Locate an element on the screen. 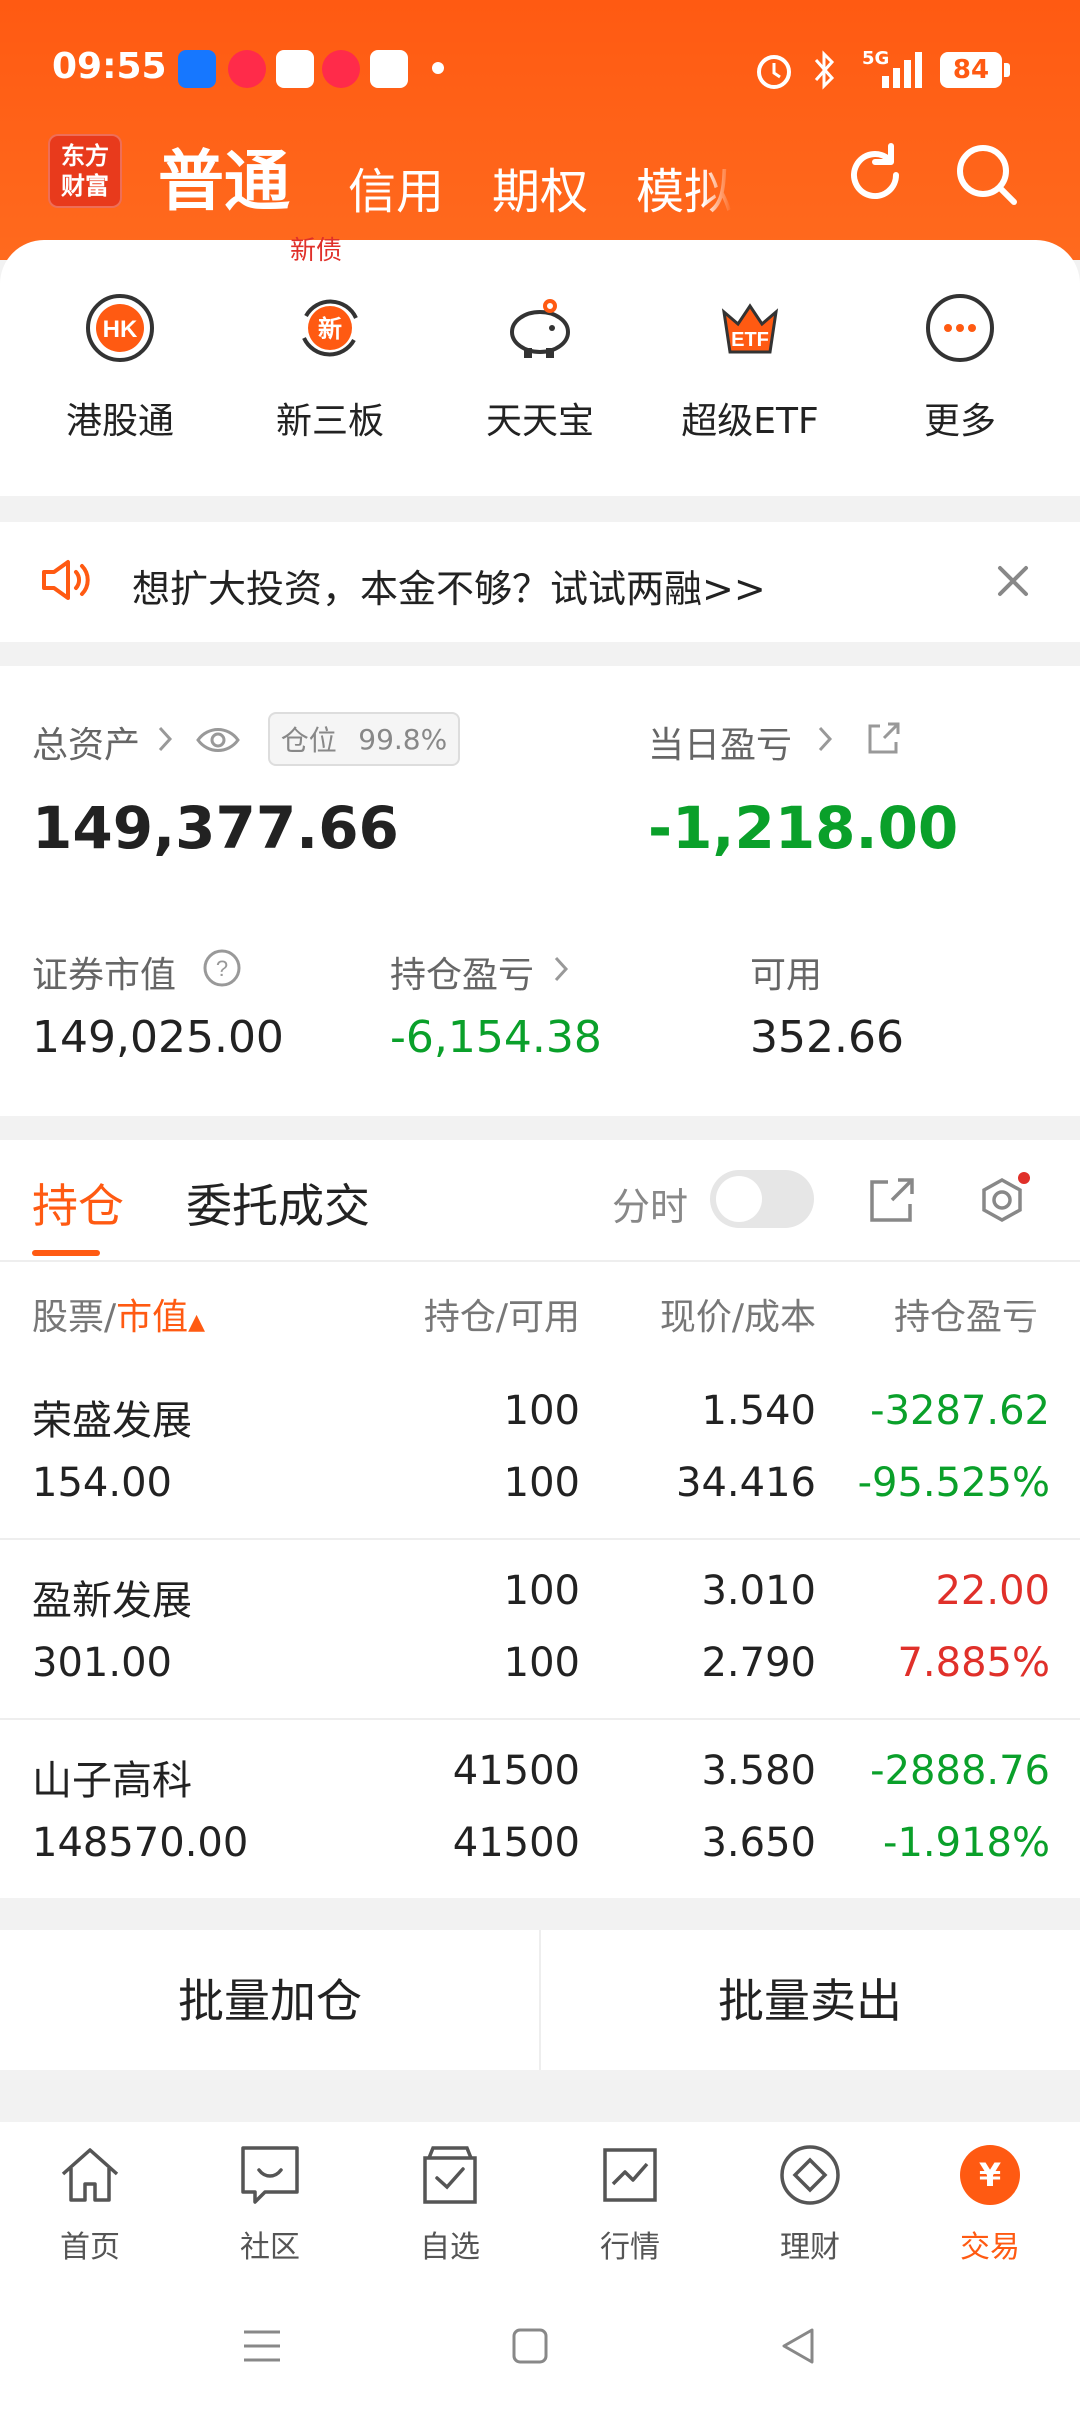 The height and width of the screenshot is (2412, 1080). total-assets-label: 总资产 is located at coordinates (86, 742).